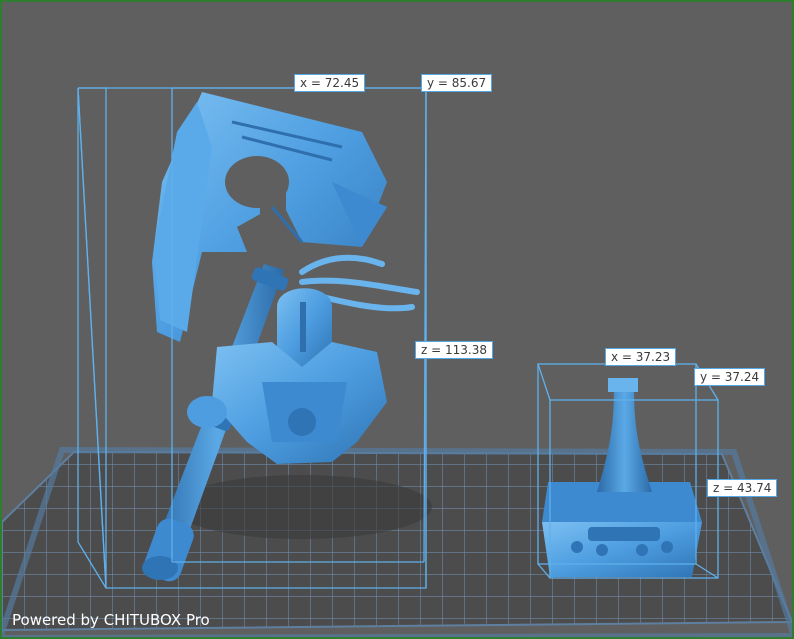 This screenshot has height=639, width=794. What do you see at coordinates (302, 507) in the screenshot?
I see `model-shadow` at bounding box center [302, 507].